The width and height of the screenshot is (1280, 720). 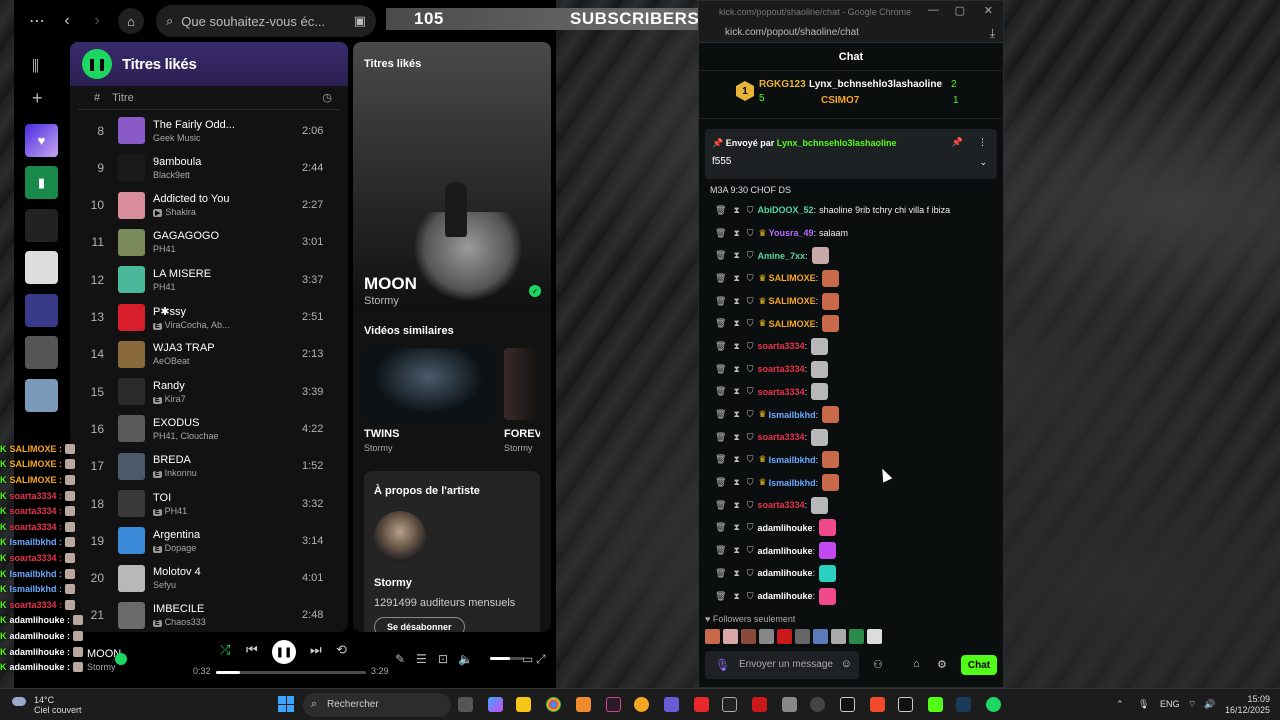 I want to click on track-artist: PH41, Clouchae, so click(x=186, y=436).